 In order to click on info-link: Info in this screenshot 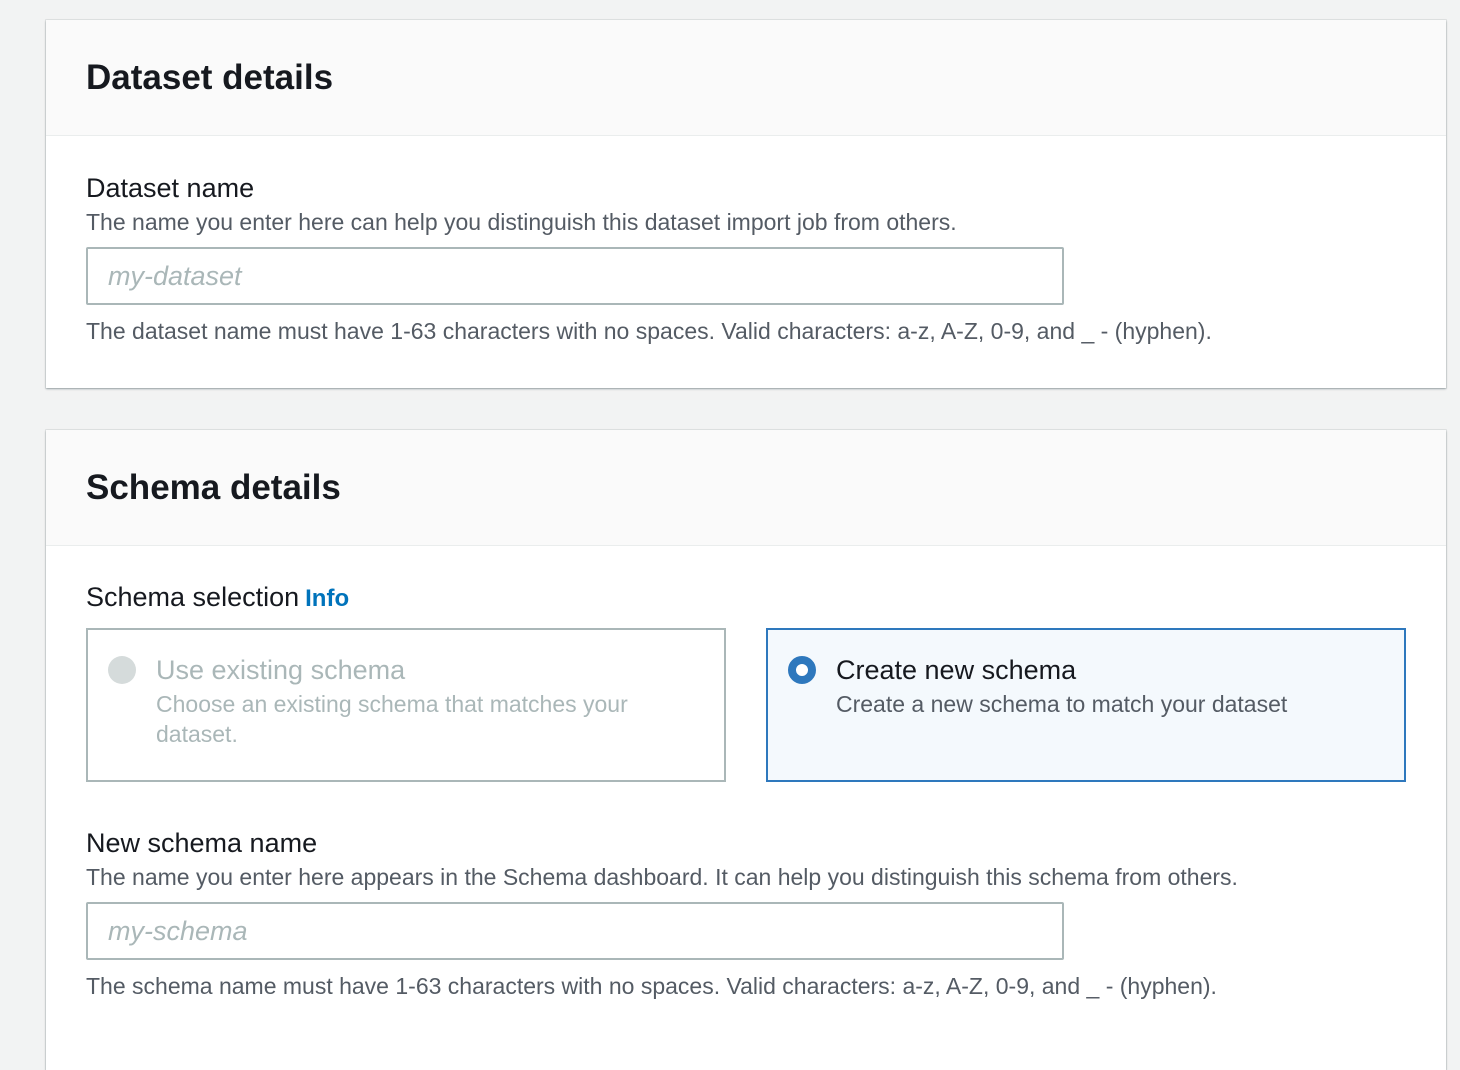, I will do `click(327, 598)`.